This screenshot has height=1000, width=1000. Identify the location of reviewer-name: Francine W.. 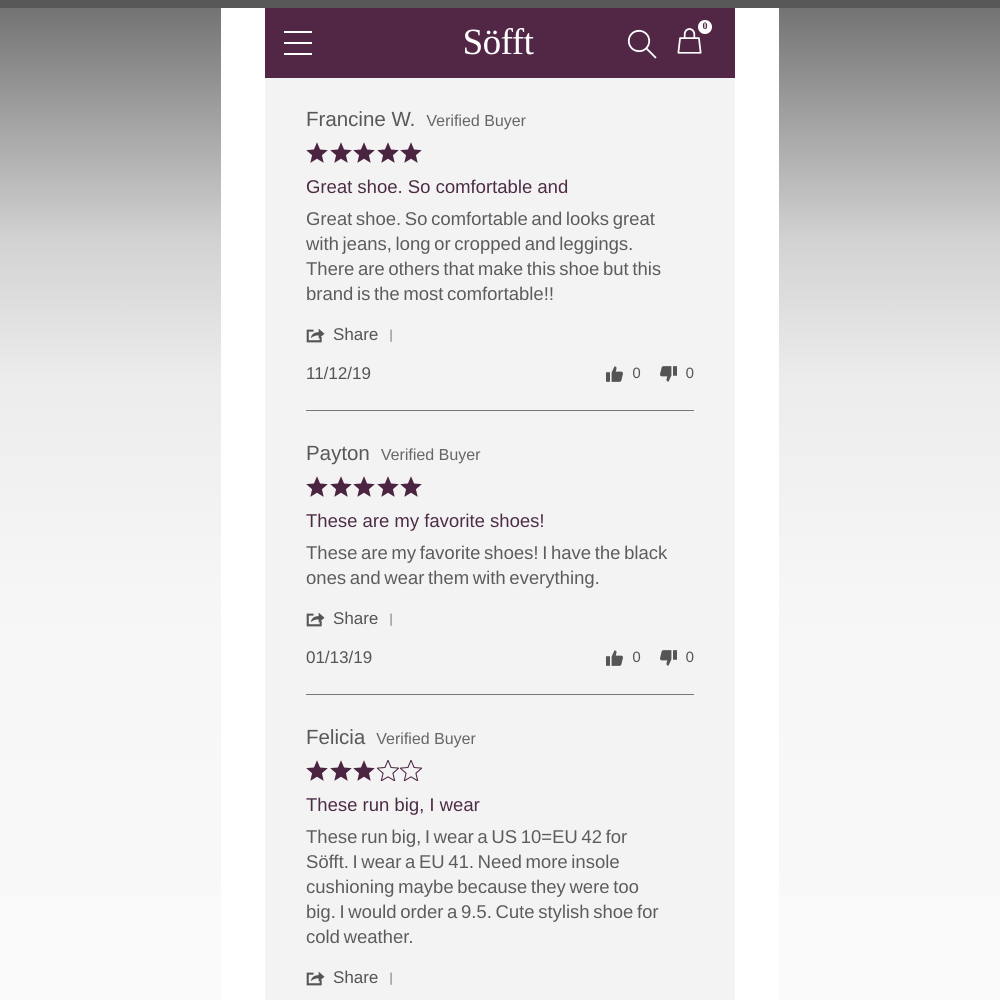
(361, 120).